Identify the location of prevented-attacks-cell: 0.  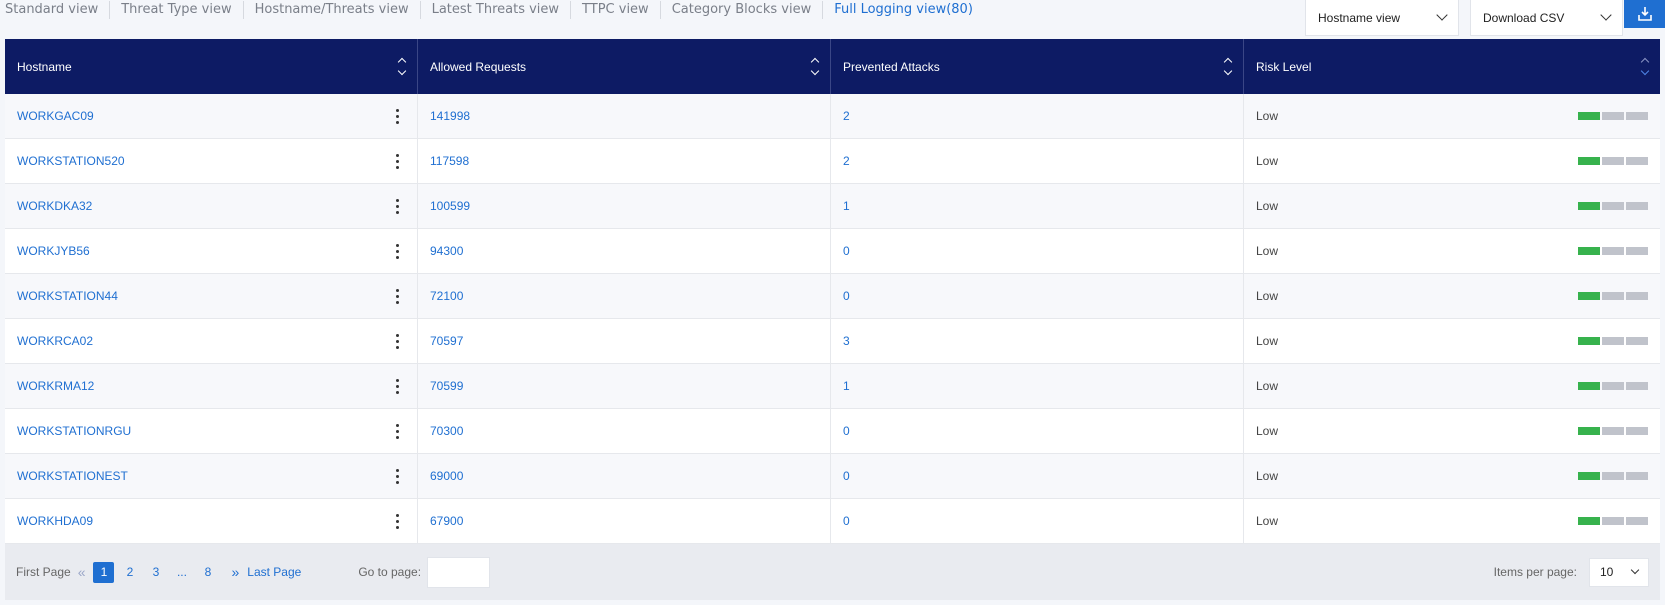
(1037, 296).